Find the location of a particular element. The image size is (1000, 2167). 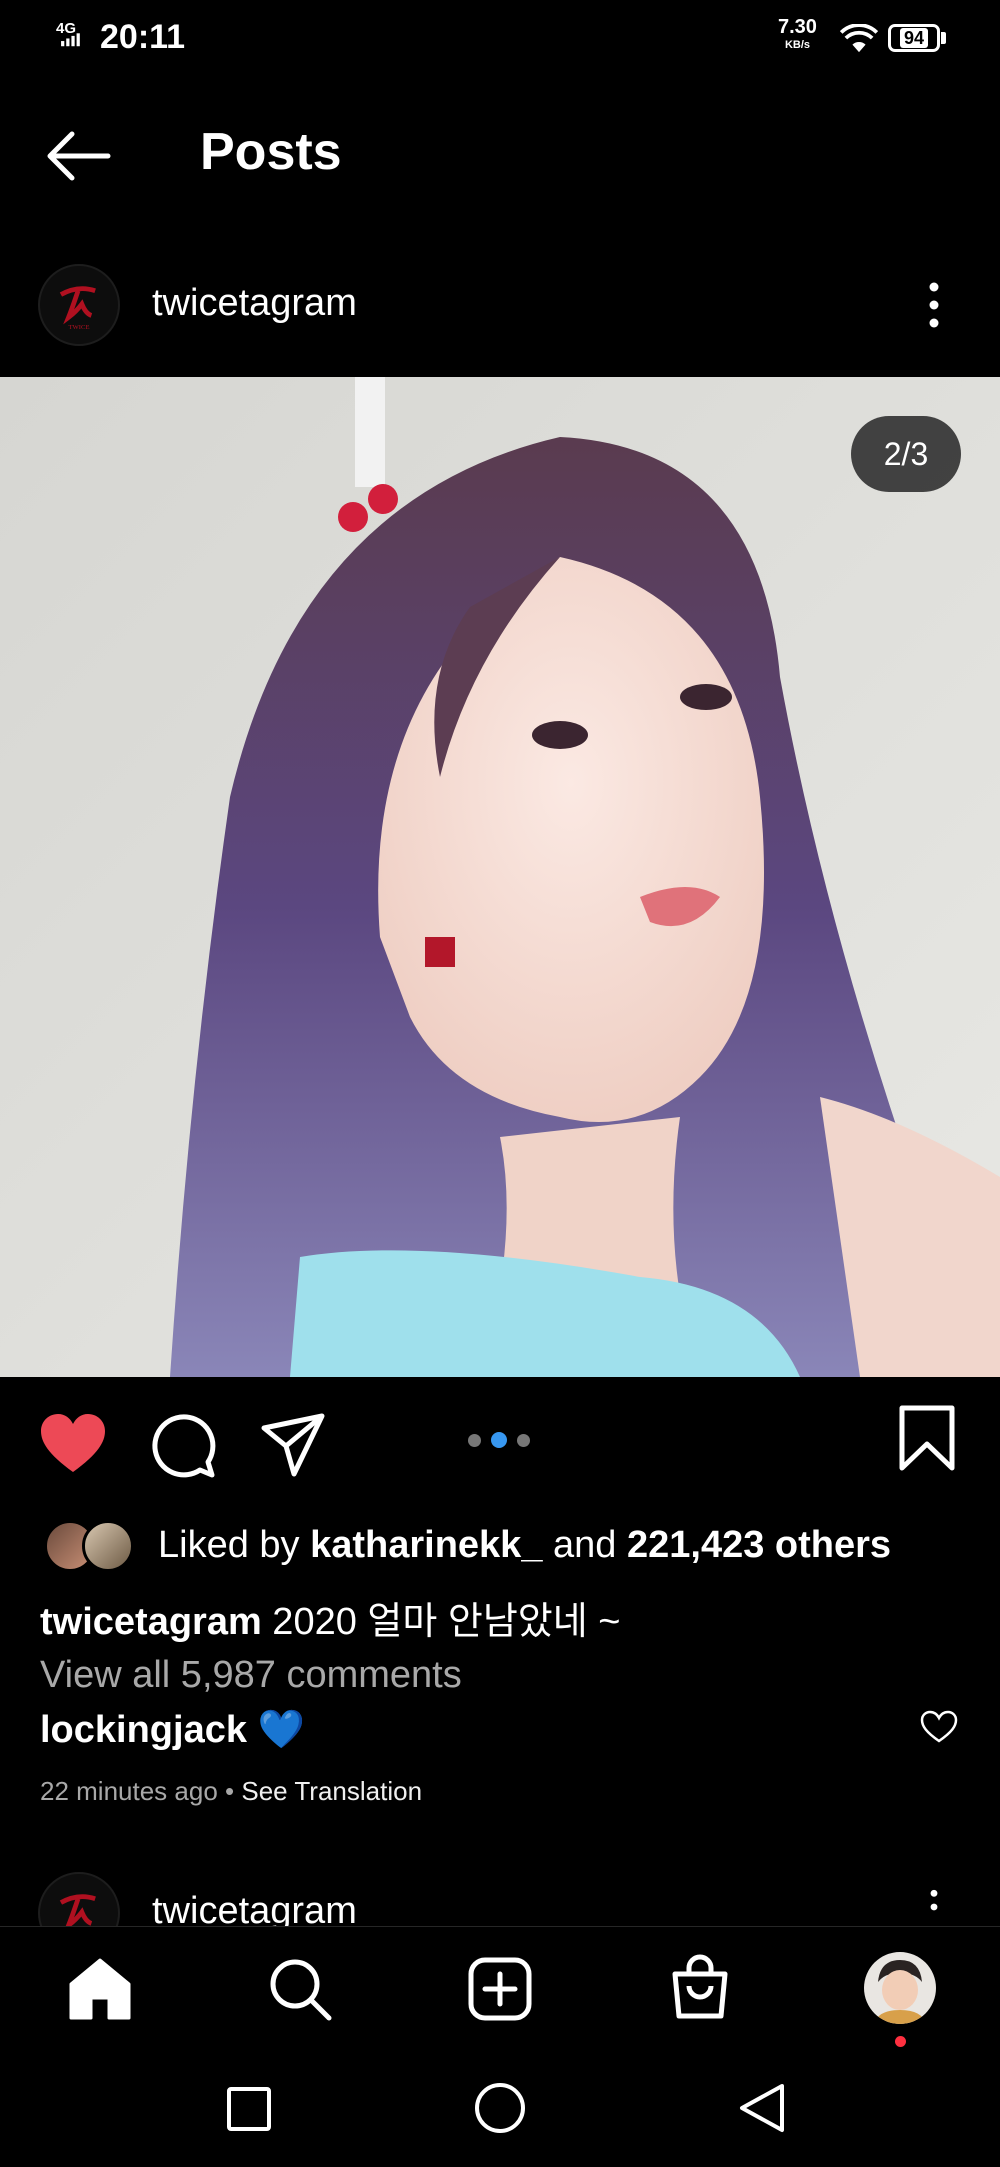

twice-logo-icon: TWICE is located at coordinates (77, 308).